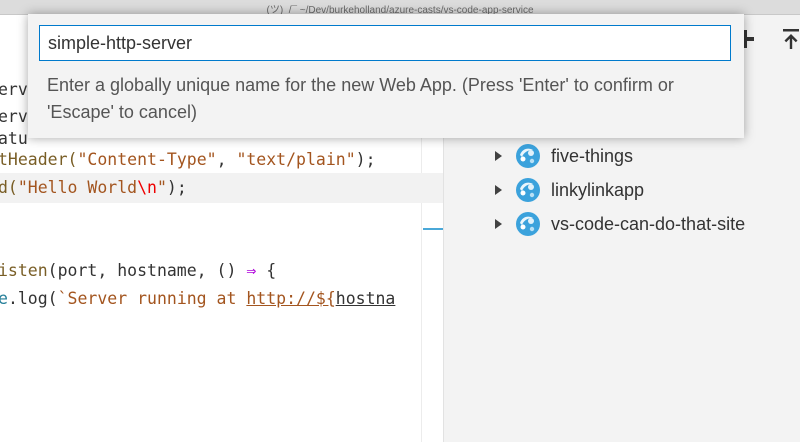 Image resolution: width=800 pixels, height=442 pixels. What do you see at coordinates (598, 189) in the screenshot?
I see `tree-item-label: linkylinkapp` at bounding box center [598, 189].